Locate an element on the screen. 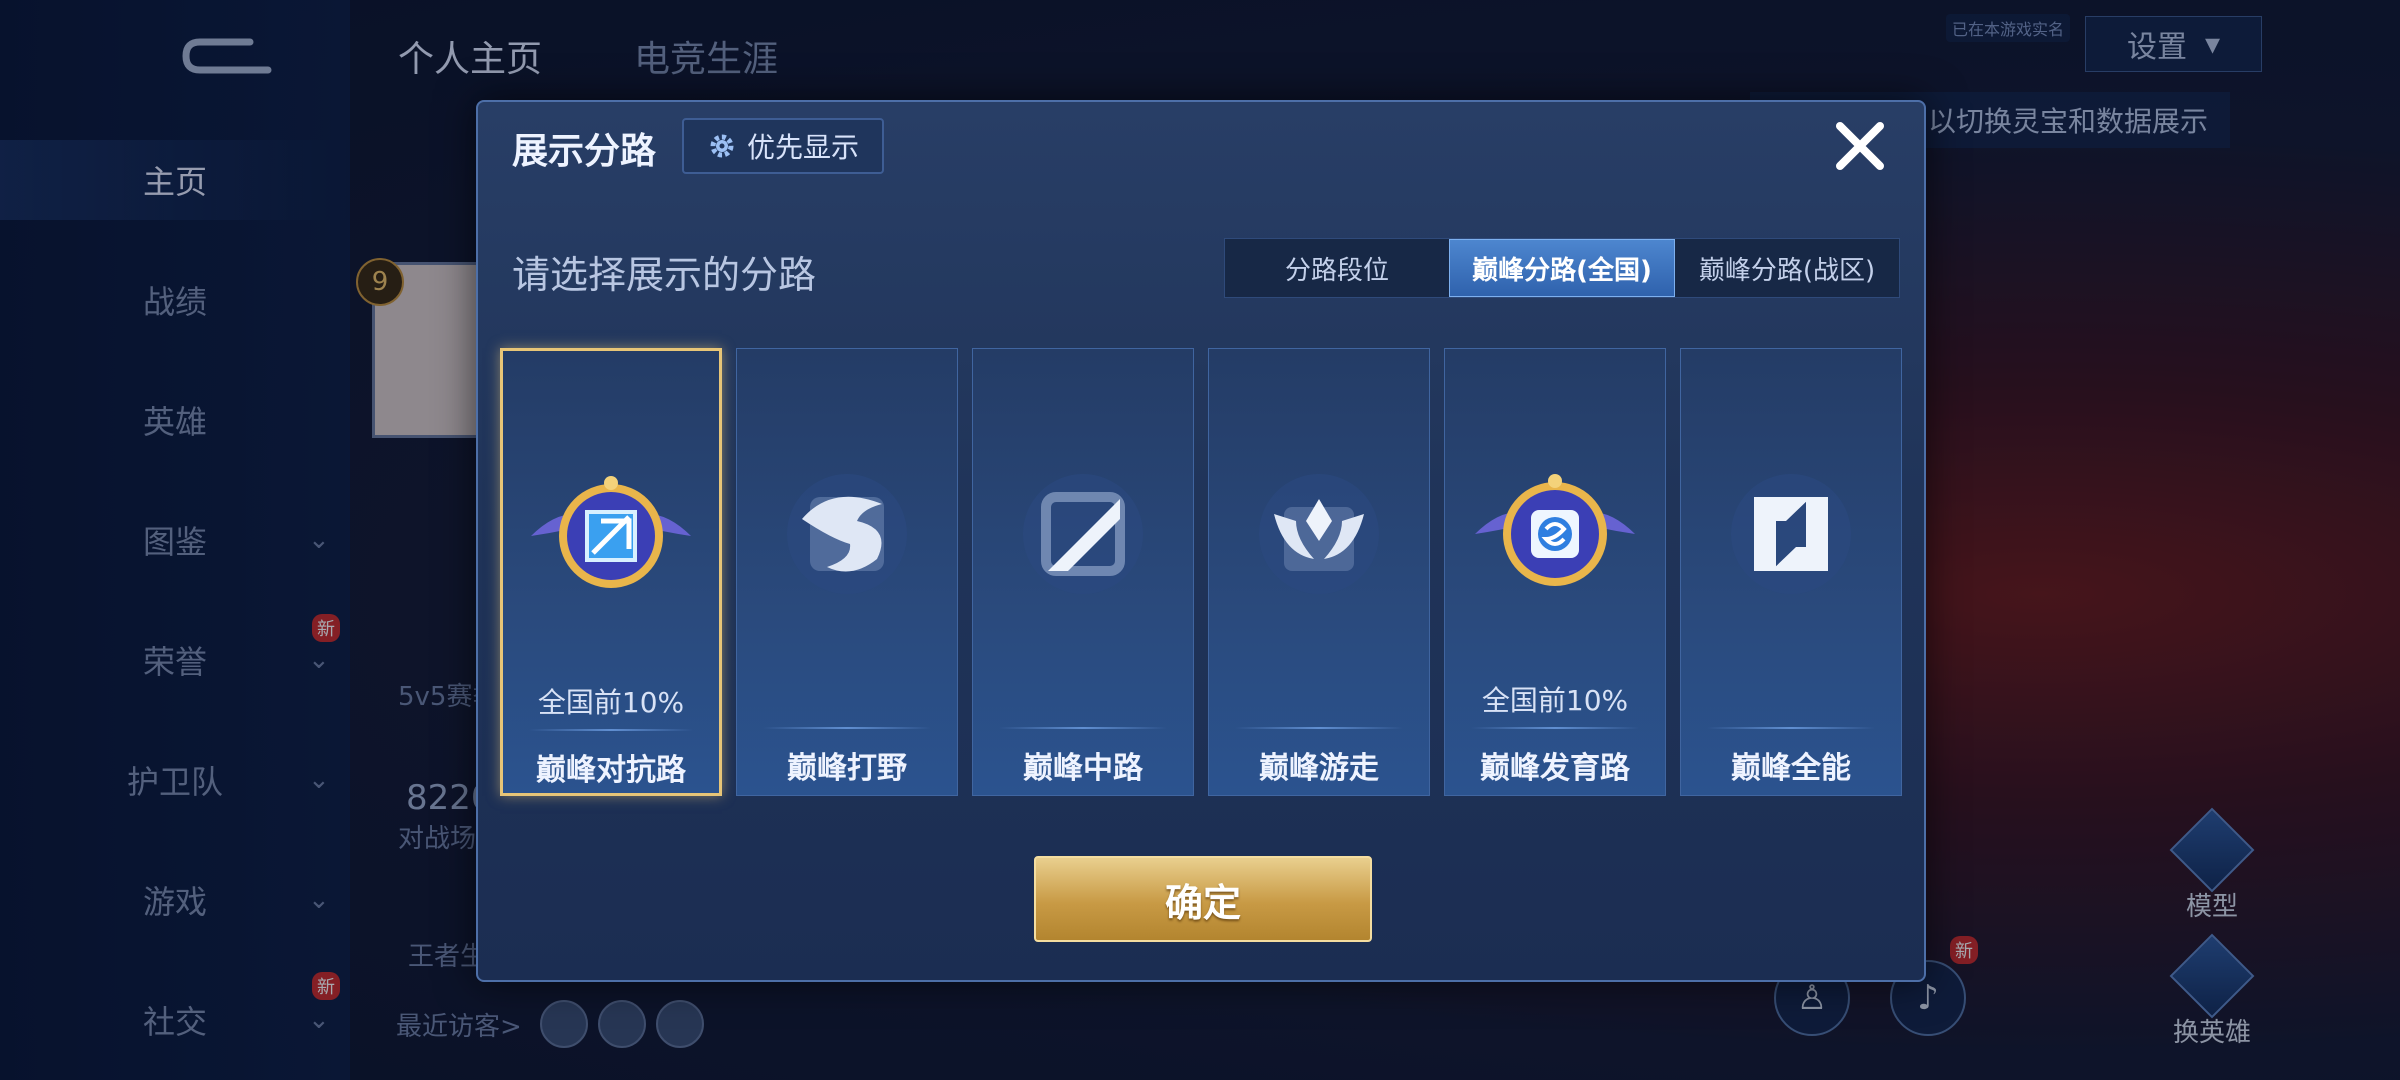  tab-peak-lane-national: 巅峰分路(全国) is located at coordinates (1562, 268).